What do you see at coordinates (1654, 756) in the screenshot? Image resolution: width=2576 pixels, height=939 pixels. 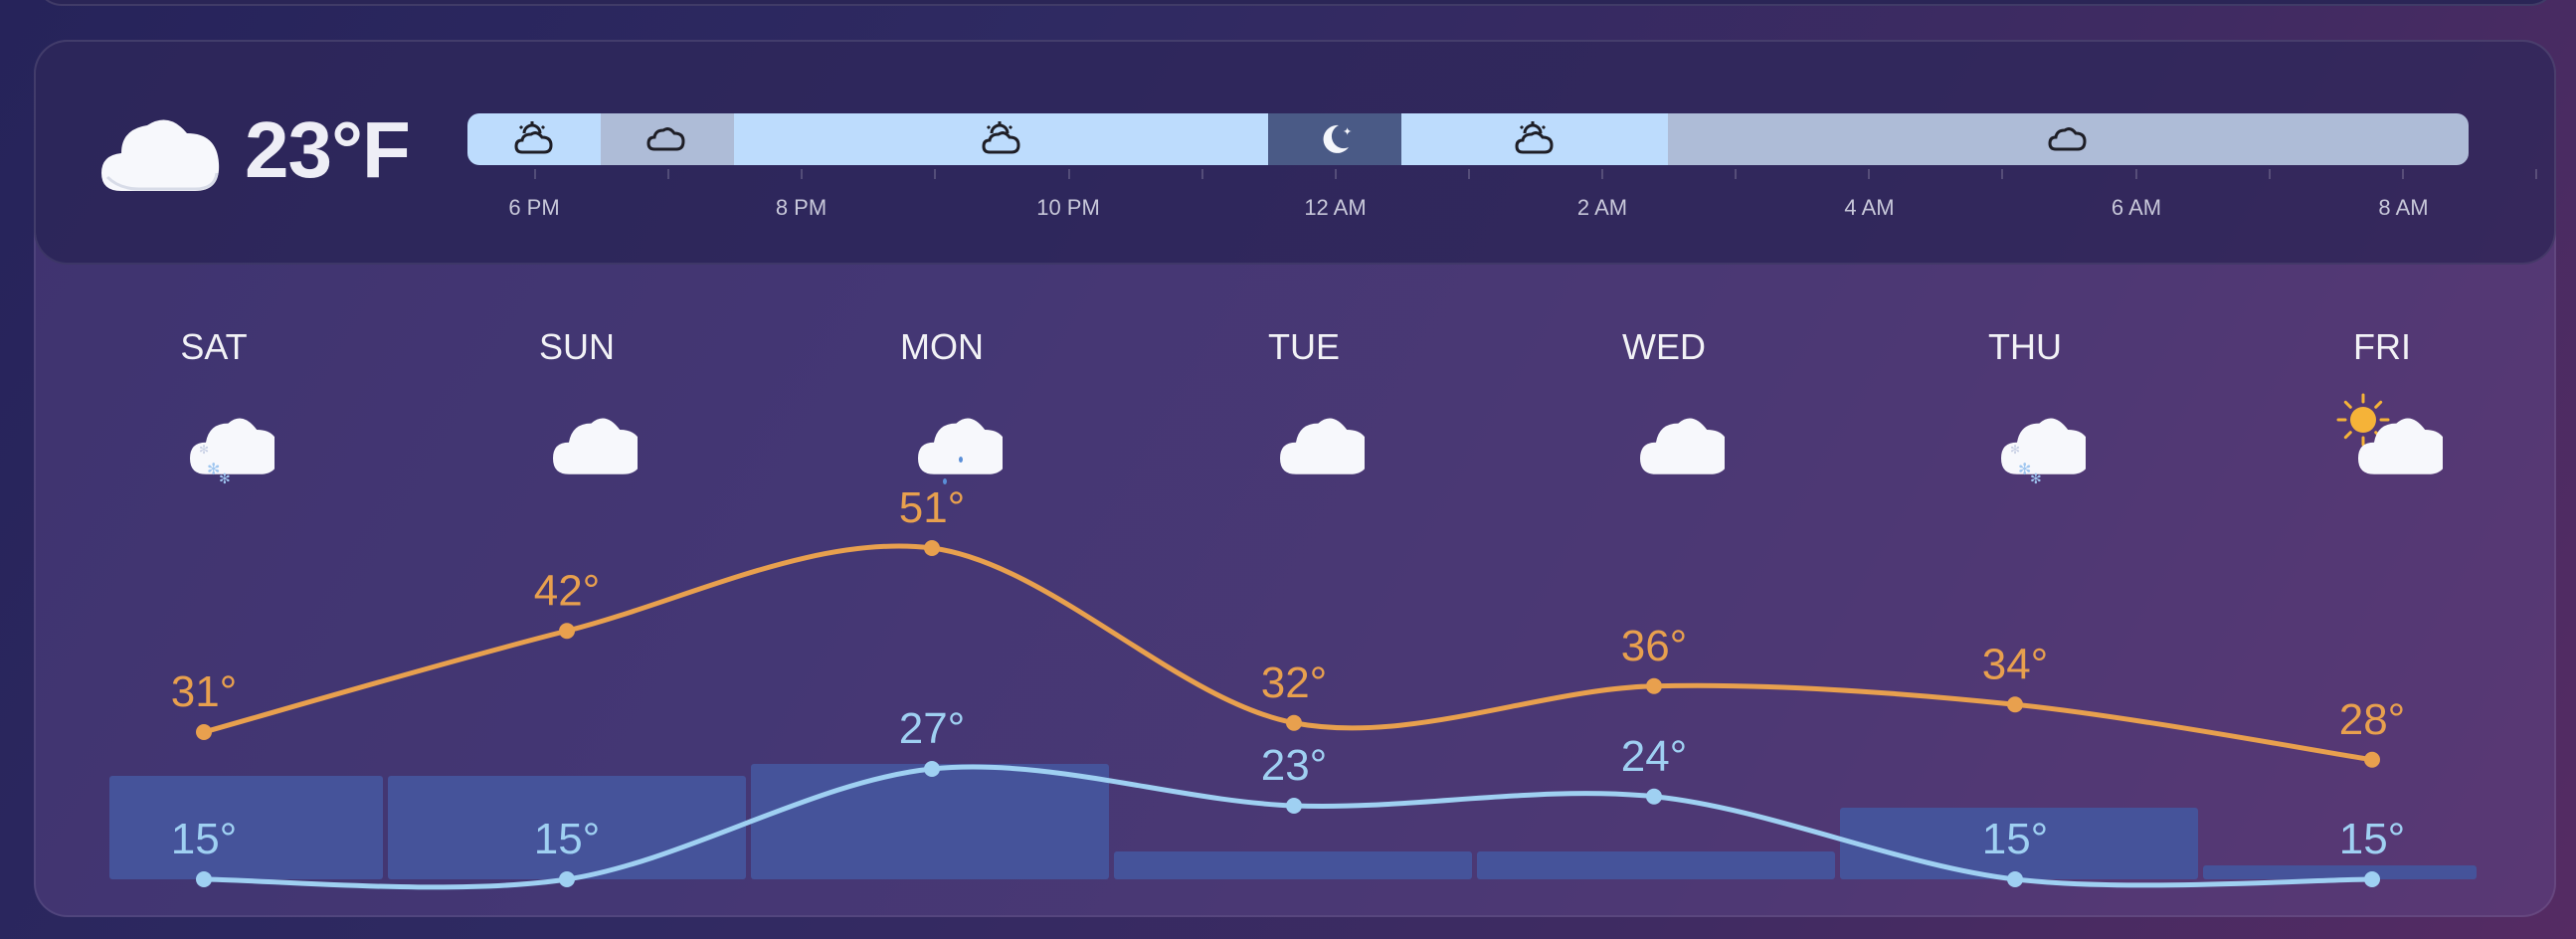 I see `temperature-label: 24°` at bounding box center [1654, 756].